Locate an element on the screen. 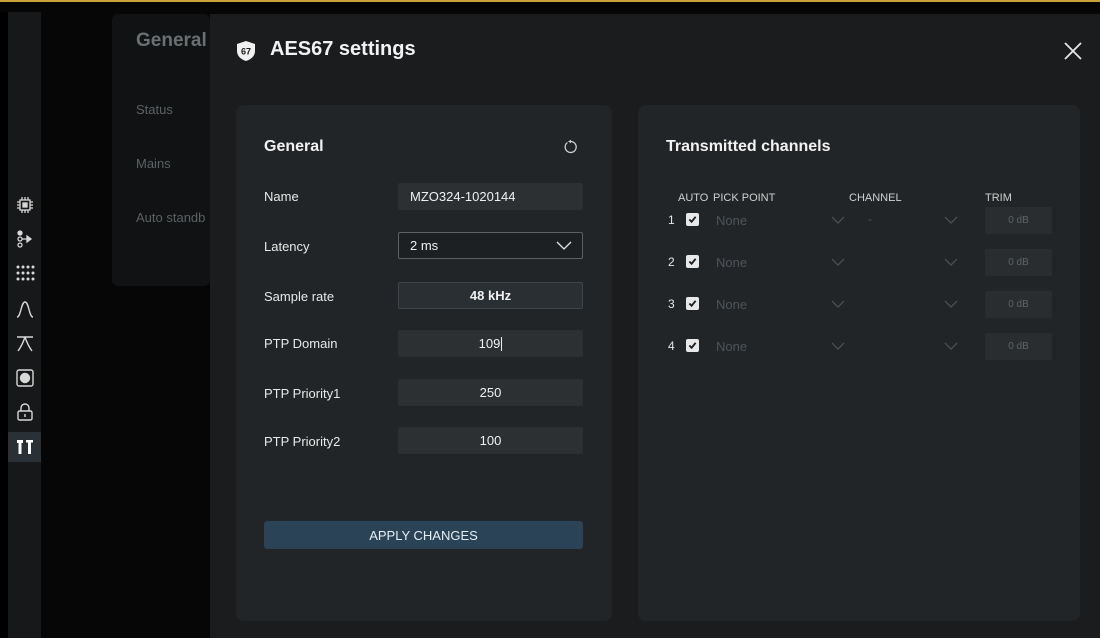 The height and width of the screenshot is (638, 1100). ptp-domain-label: PTP Domain is located at coordinates (301, 343).